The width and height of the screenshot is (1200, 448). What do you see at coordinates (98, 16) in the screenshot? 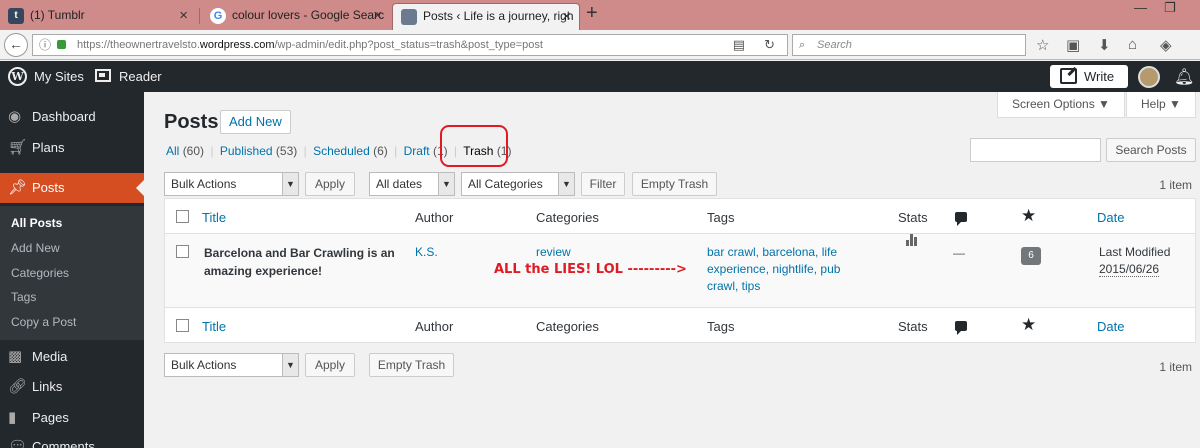
I see `browser-tab-tumblr: t (1) Tumblr ×` at bounding box center [98, 16].